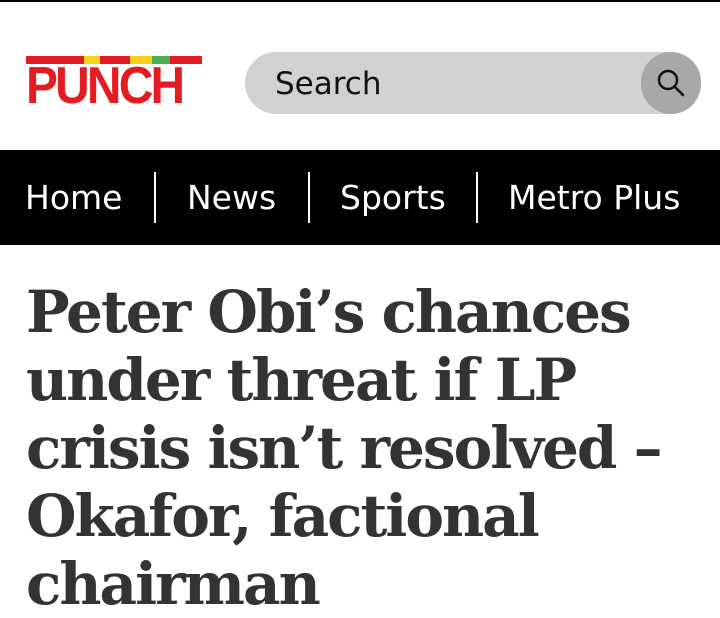 The width and height of the screenshot is (720, 618). I want to click on search-button, so click(671, 83).